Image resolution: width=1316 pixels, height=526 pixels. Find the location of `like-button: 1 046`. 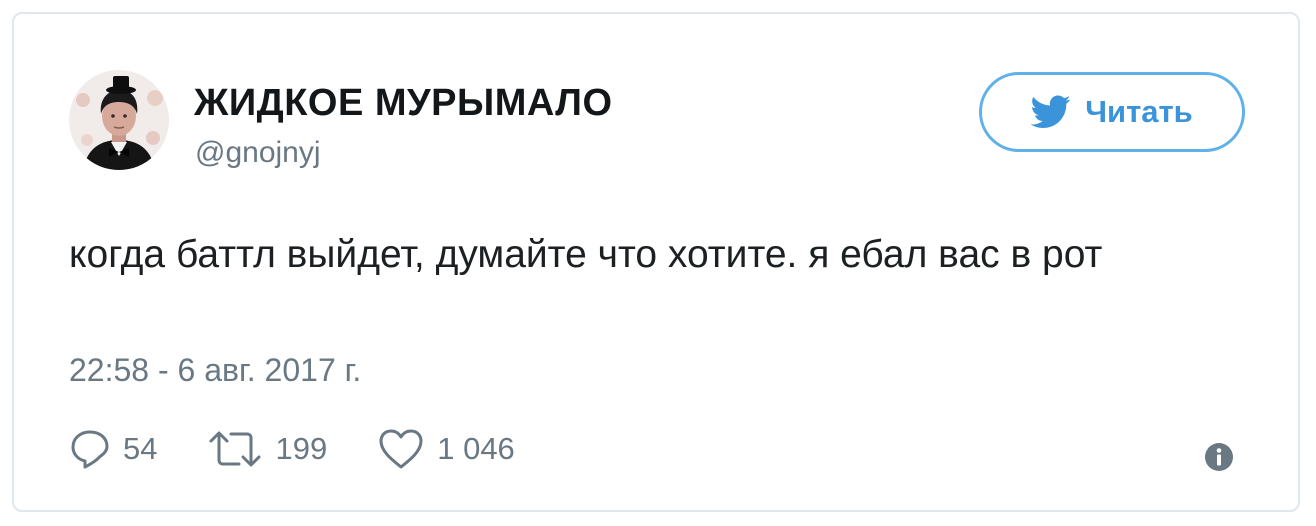

like-button: 1 046 is located at coordinates (446, 449).